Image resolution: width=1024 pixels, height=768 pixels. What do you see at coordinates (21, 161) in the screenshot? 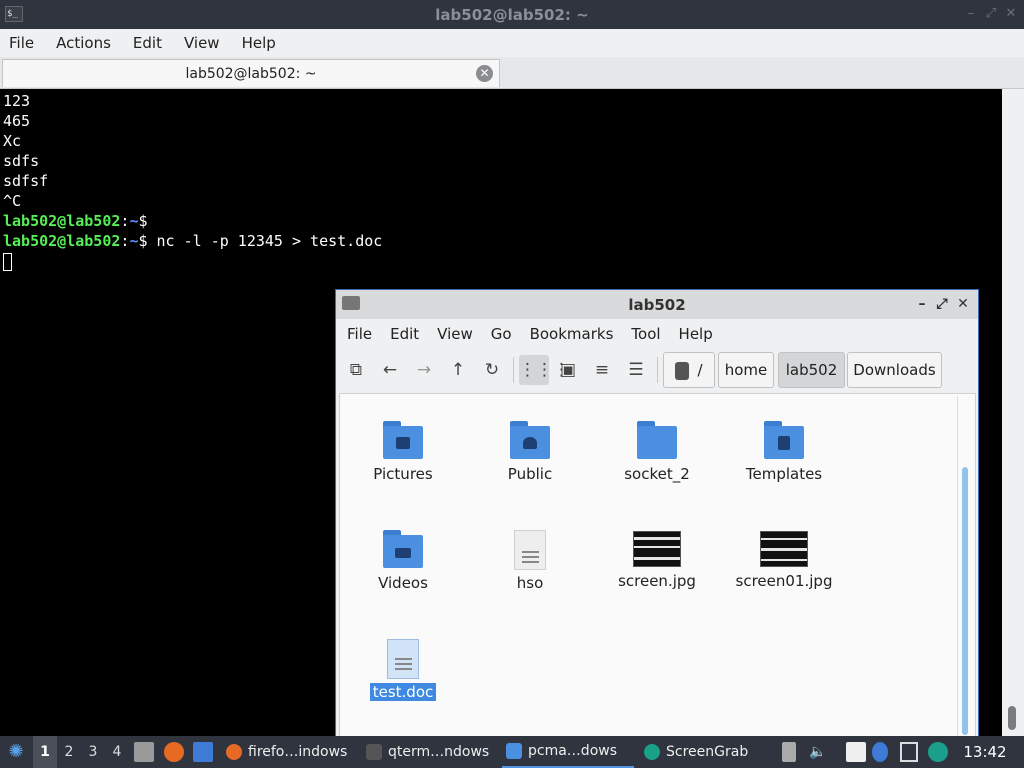
I see `terminal-line: sdfs` at bounding box center [21, 161].